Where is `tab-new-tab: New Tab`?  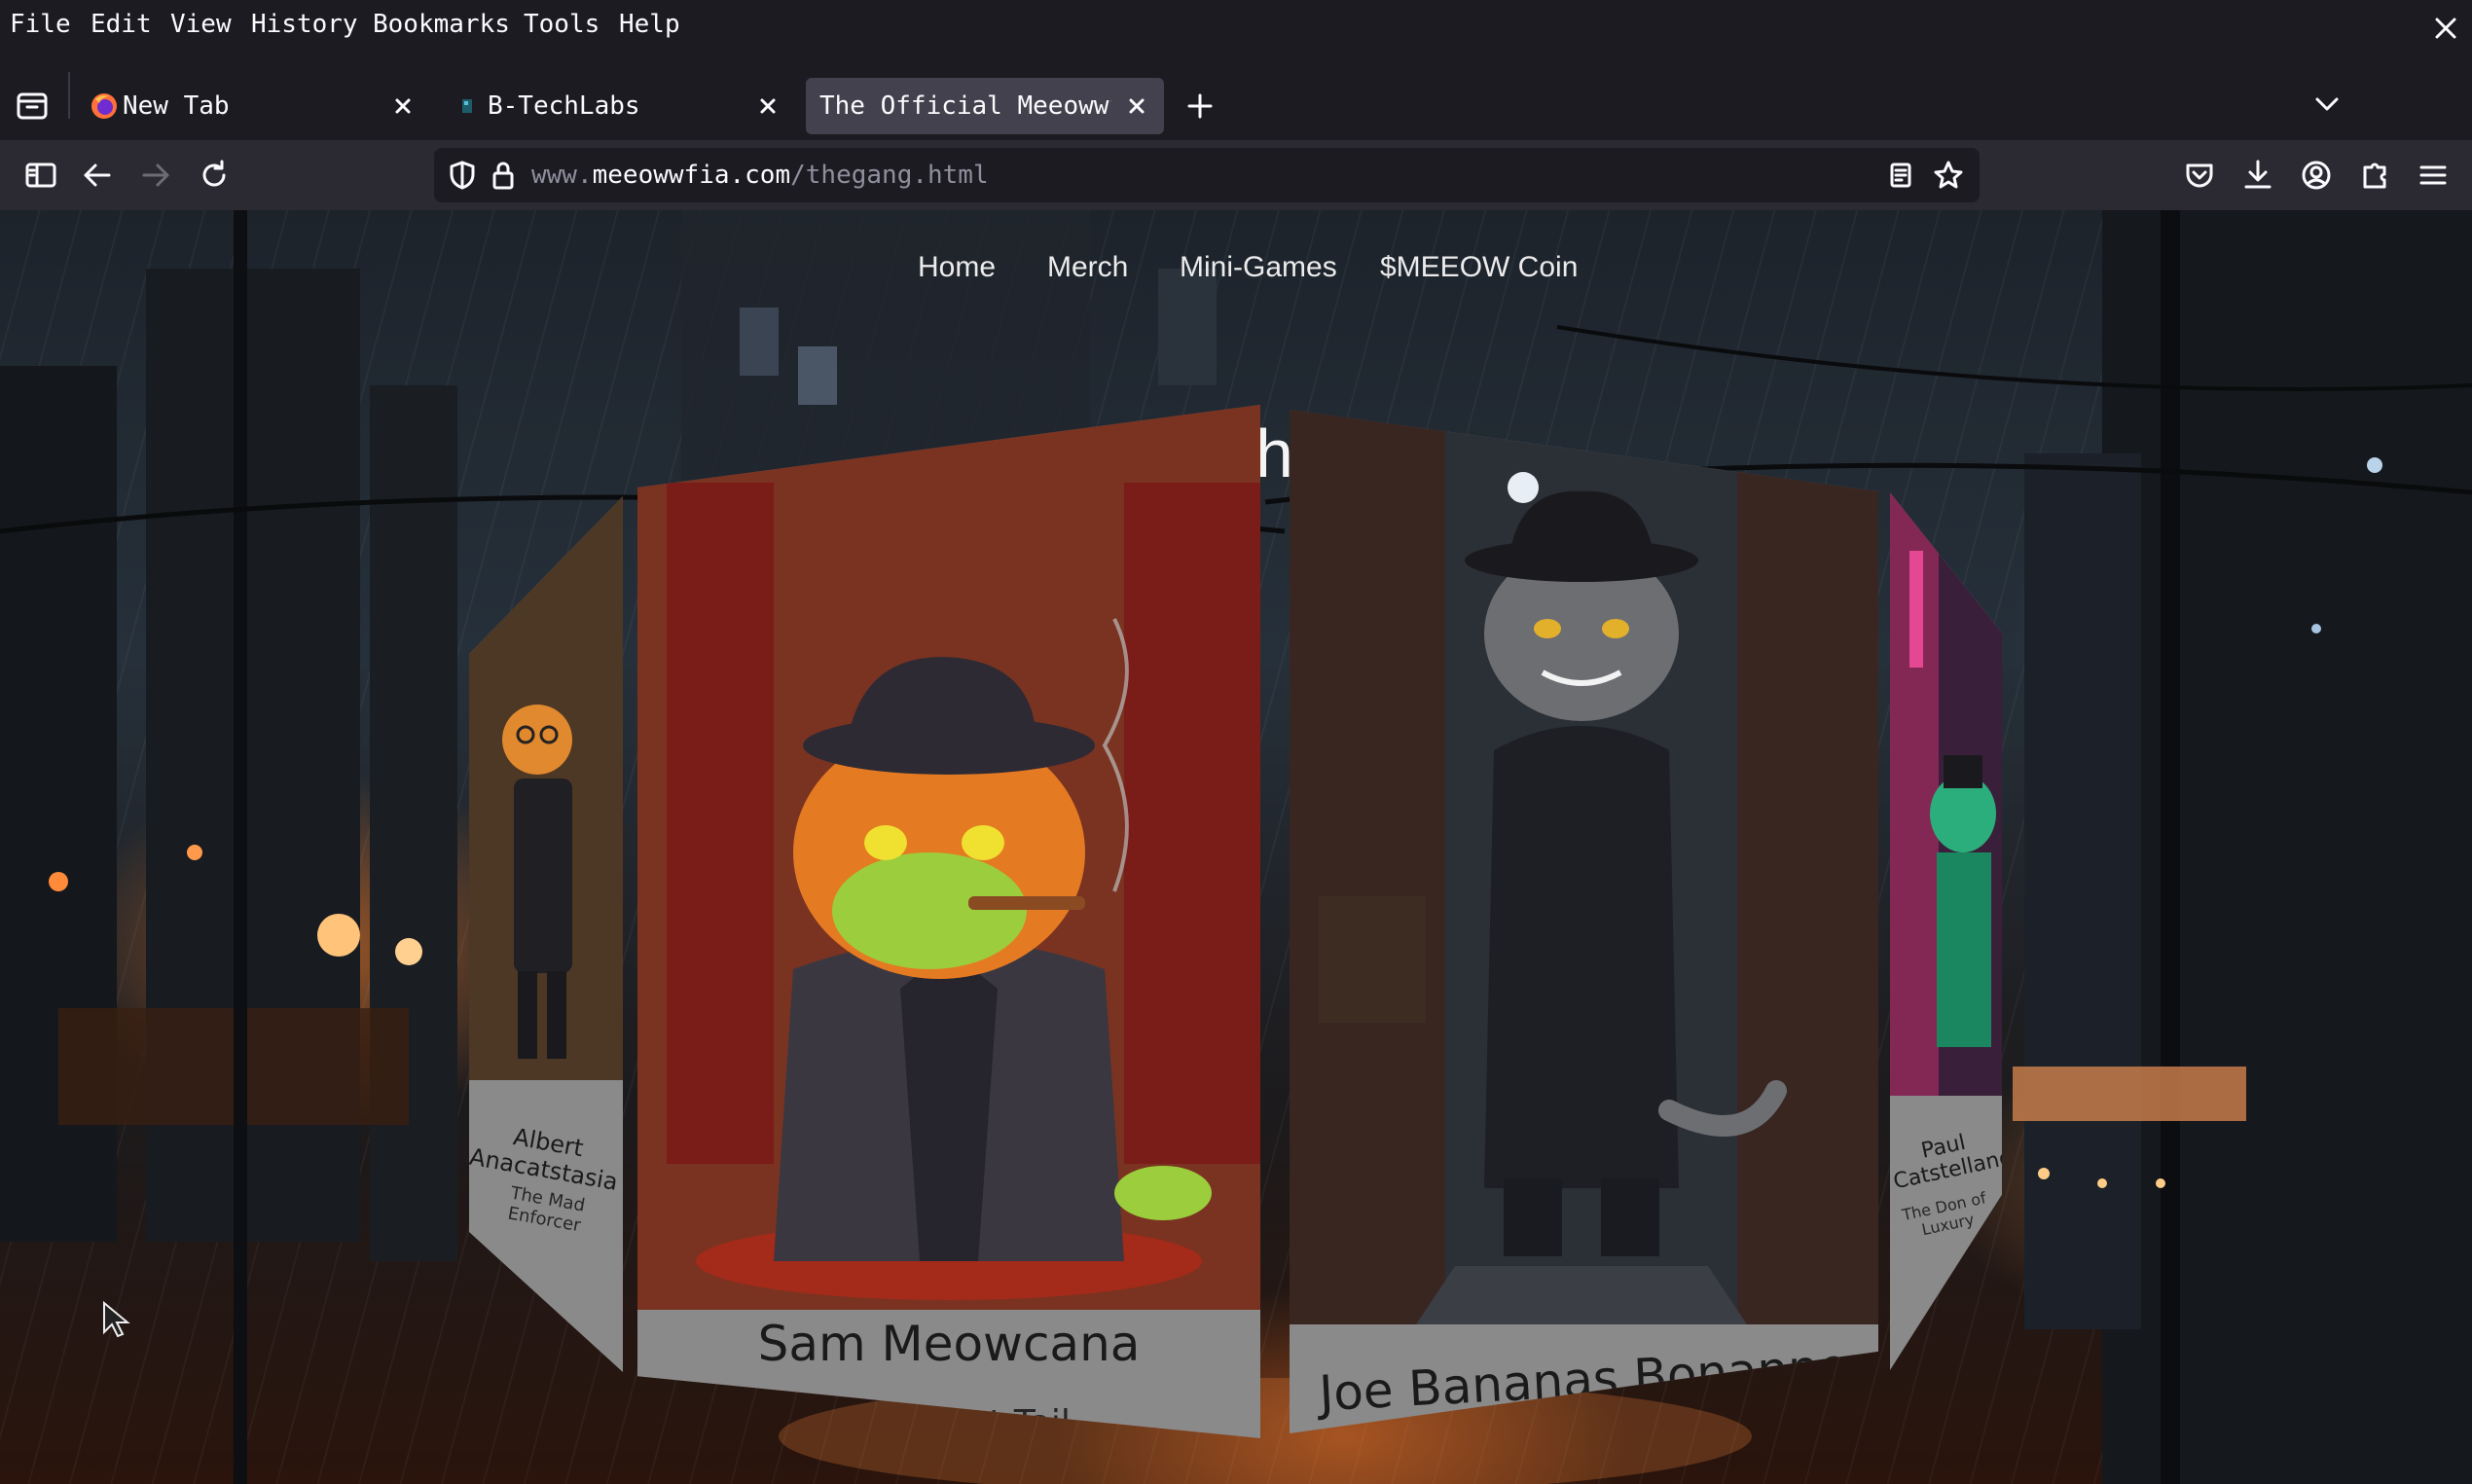
tab-new-tab: New Tab is located at coordinates (254, 106).